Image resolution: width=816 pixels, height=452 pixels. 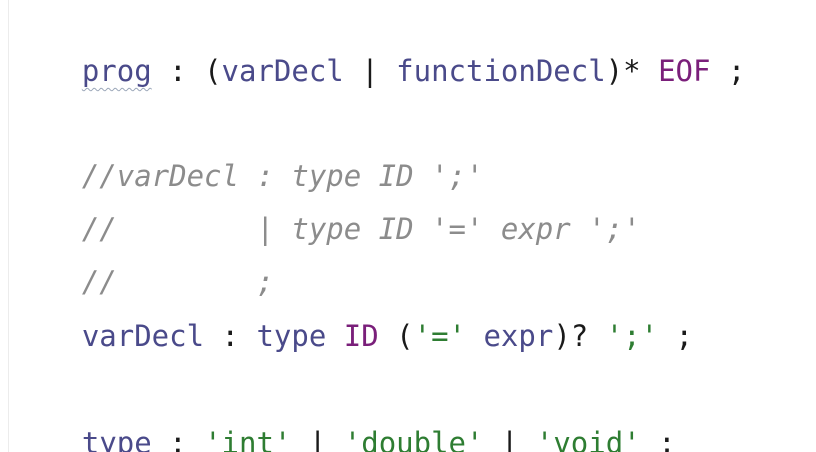 What do you see at coordinates (501, 71) in the screenshot?
I see `rule-ref-token: functionDecl` at bounding box center [501, 71].